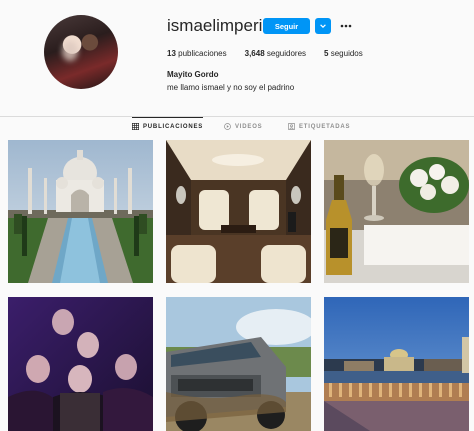 The width and height of the screenshot is (474, 431). I want to click on tab-posts: PUBLICACIONES, so click(168, 123).